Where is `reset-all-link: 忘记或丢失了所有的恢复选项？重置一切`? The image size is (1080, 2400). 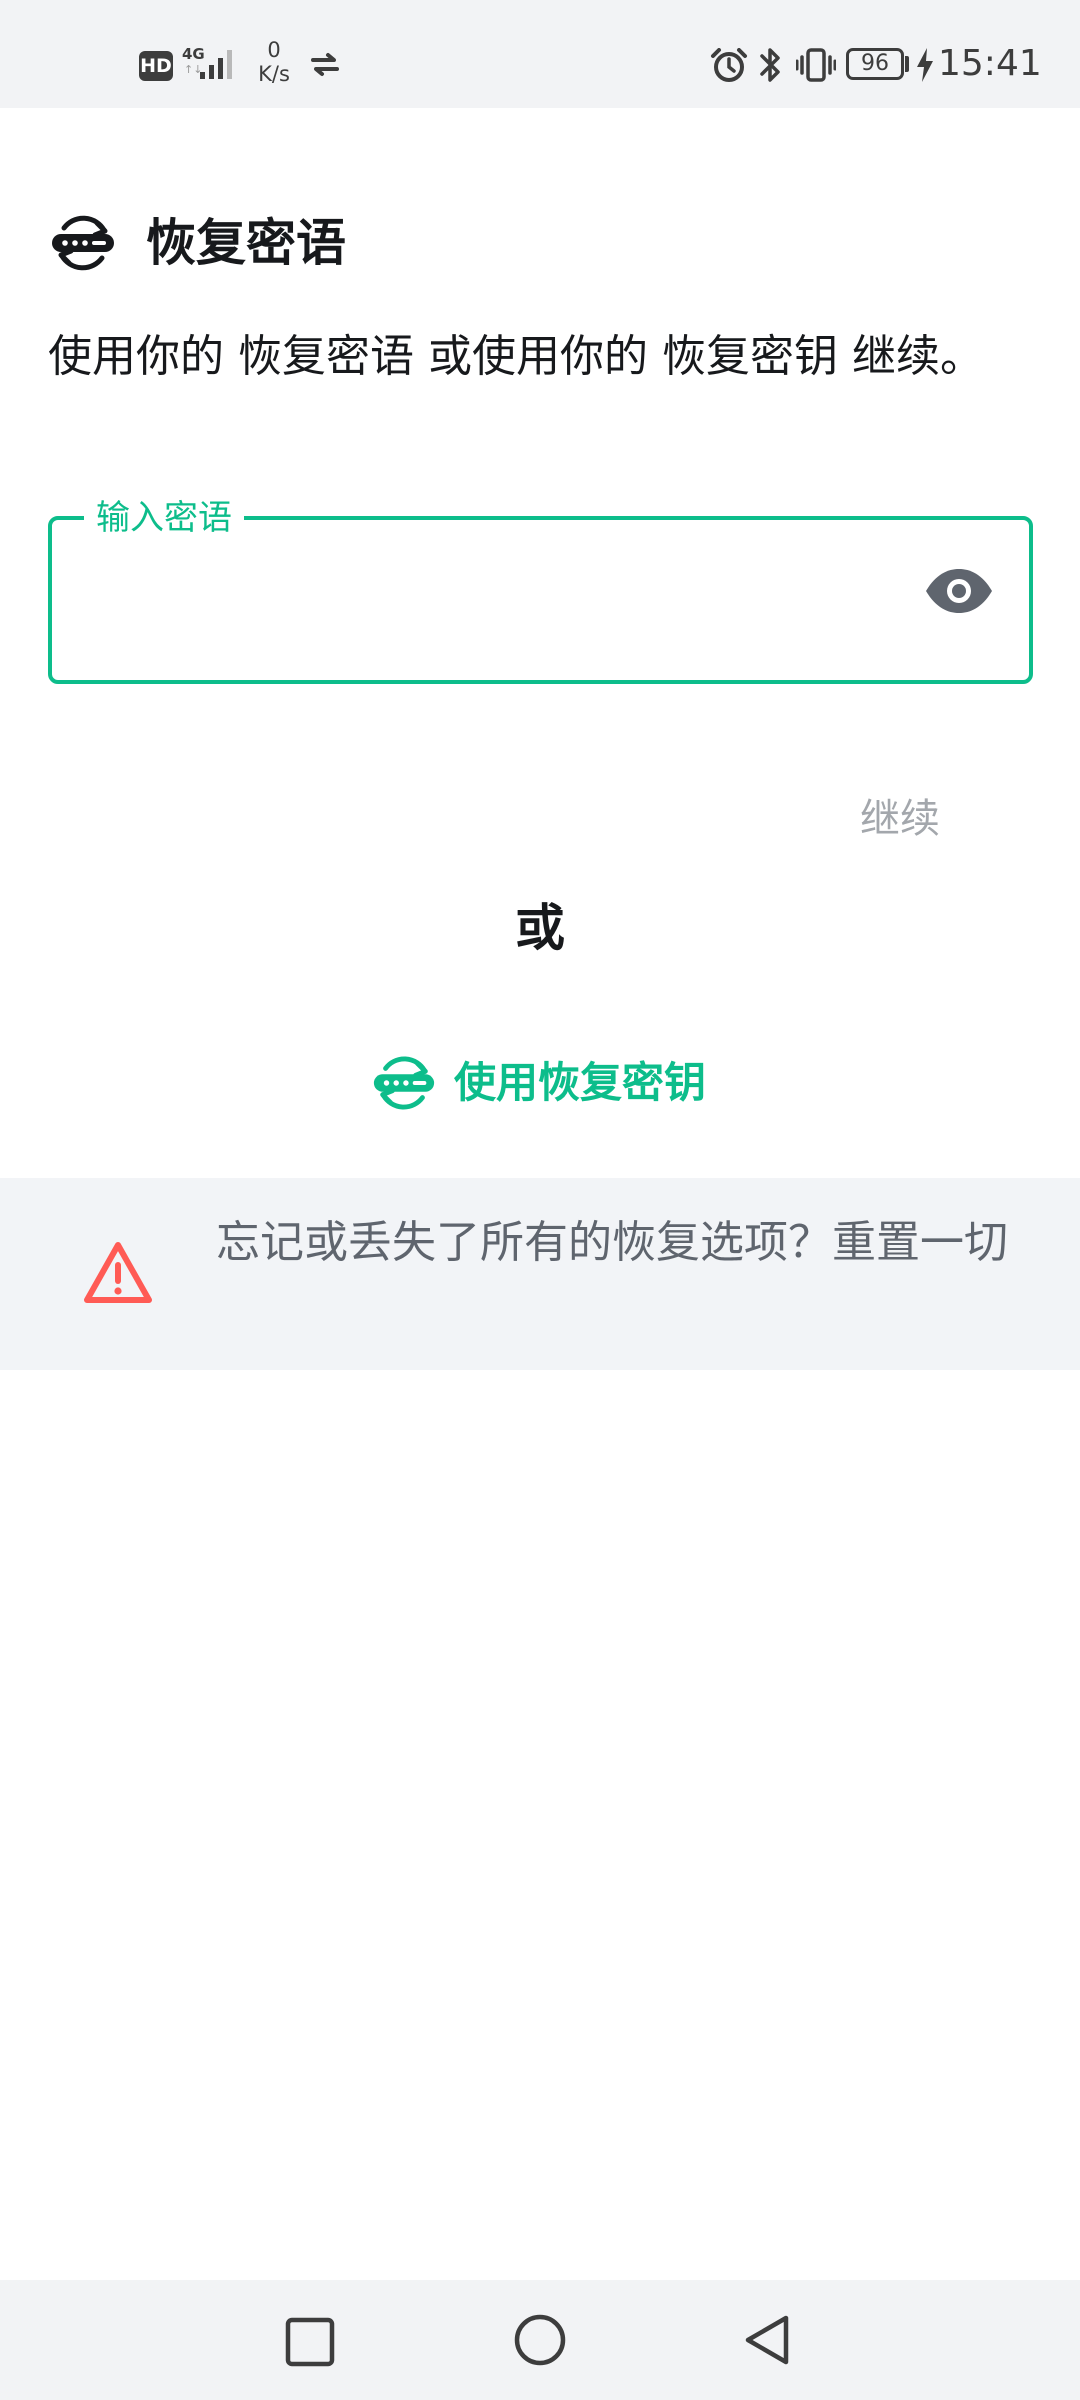
reset-all-link: 忘记或丢失了所有的恢复选项？重置一切 is located at coordinates (631, 1243).